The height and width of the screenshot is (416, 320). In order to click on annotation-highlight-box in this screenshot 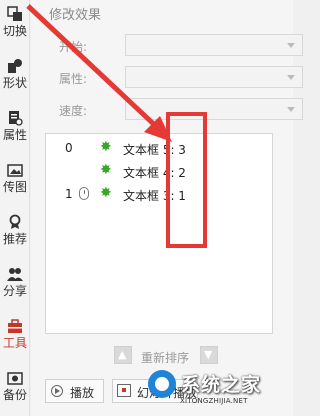, I will do `click(186, 180)`.